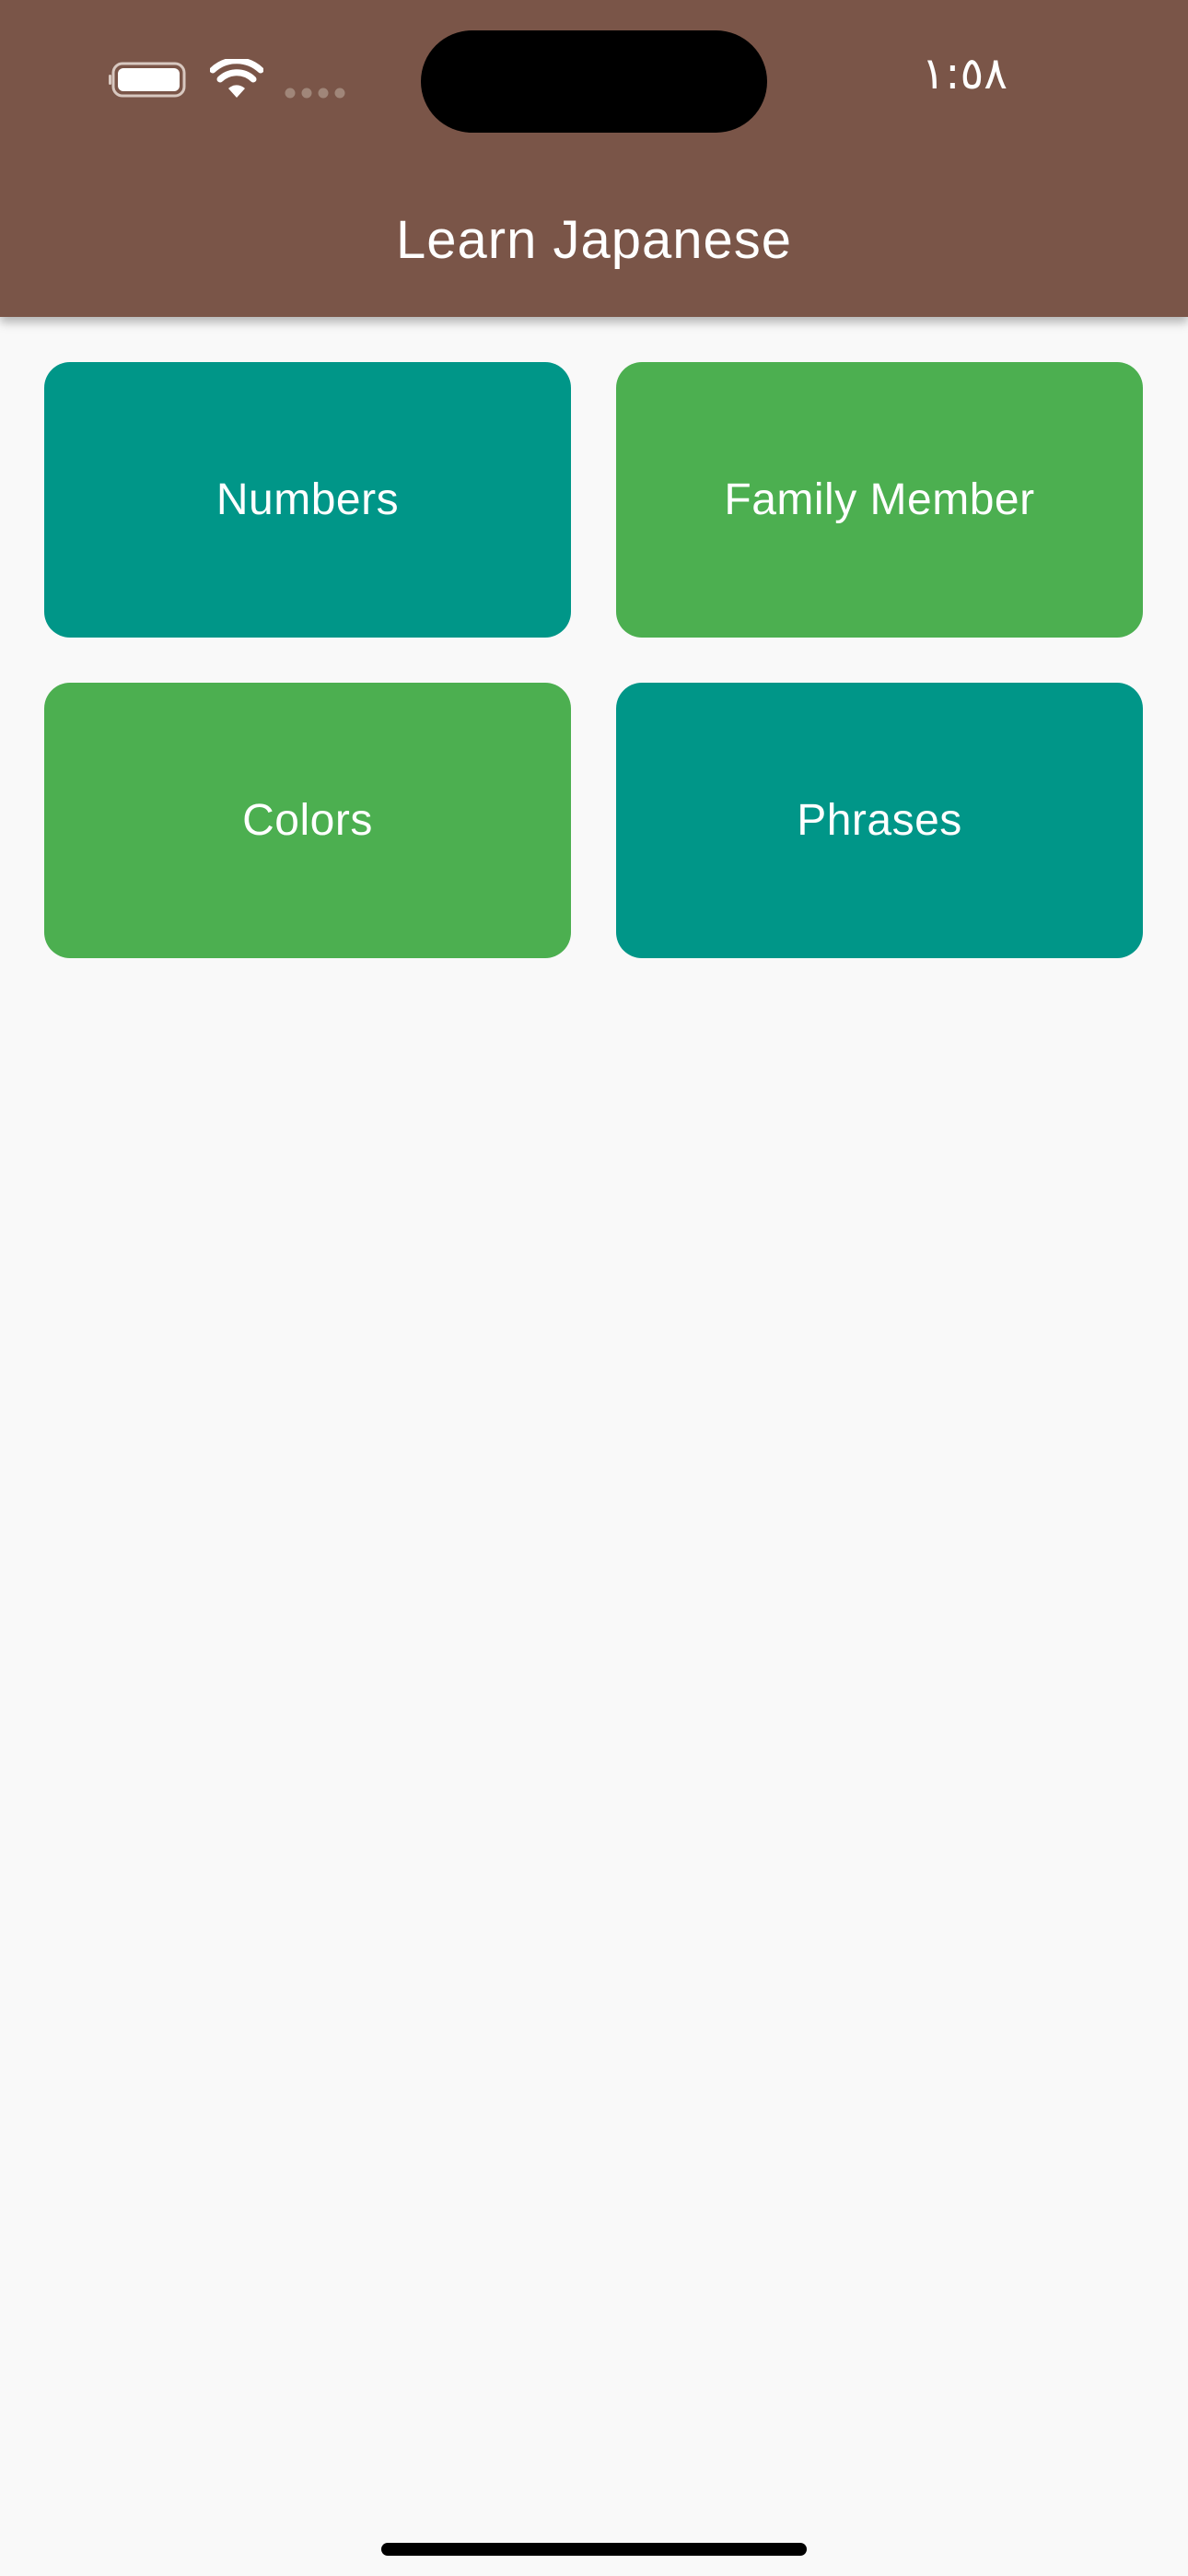 Image resolution: width=1188 pixels, height=2576 pixels. I want to click on cellular-signal-icon, so click(315, 93).